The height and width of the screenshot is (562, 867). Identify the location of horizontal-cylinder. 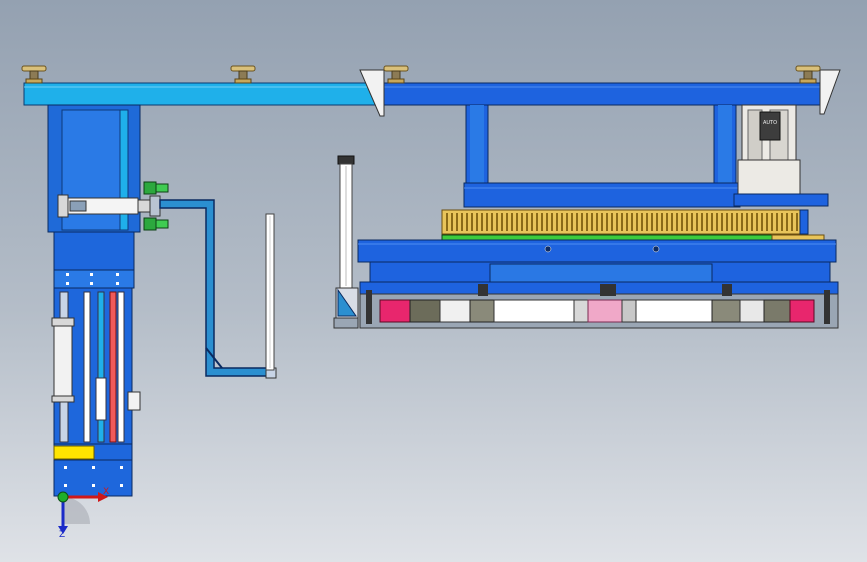
(109, 206).